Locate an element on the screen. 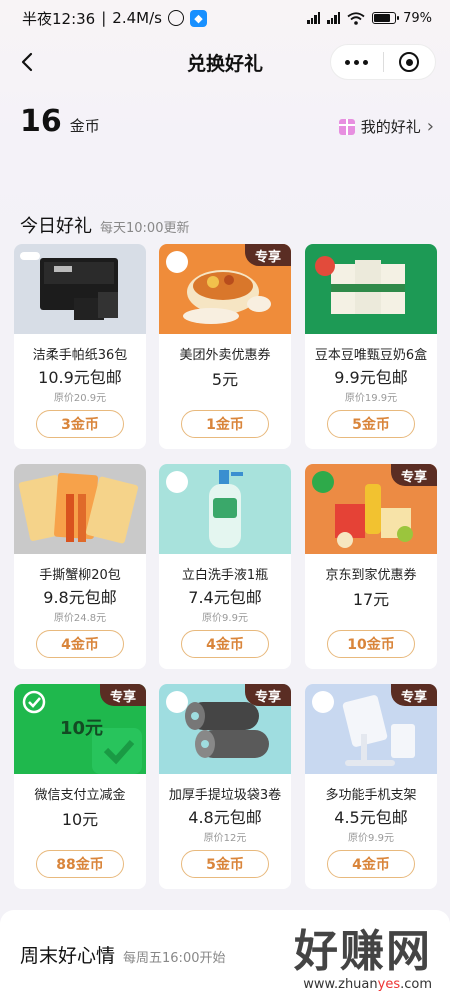 This screenshot has height=1000, width=450. target-close-icon is located at coordinates (409, 62).